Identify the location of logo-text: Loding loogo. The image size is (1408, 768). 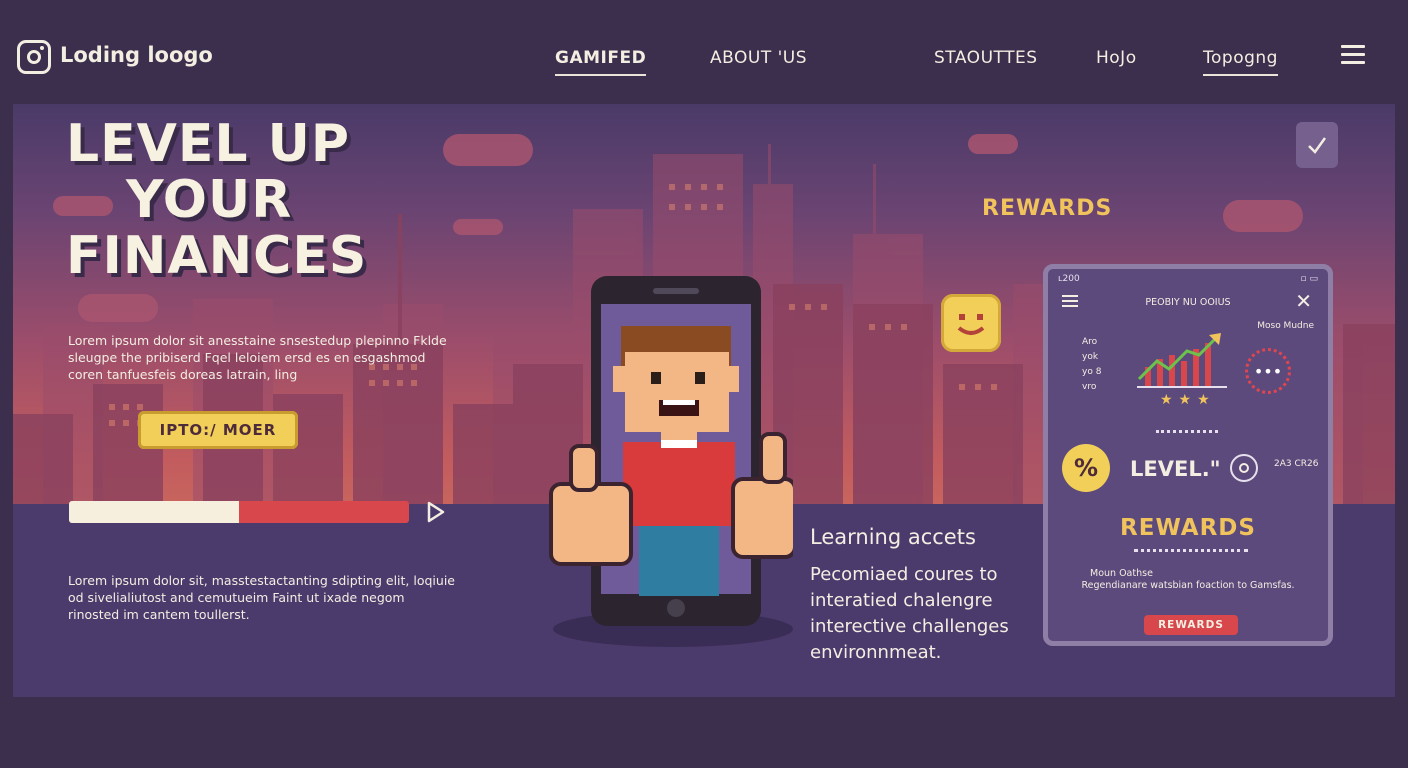
(136, 55).